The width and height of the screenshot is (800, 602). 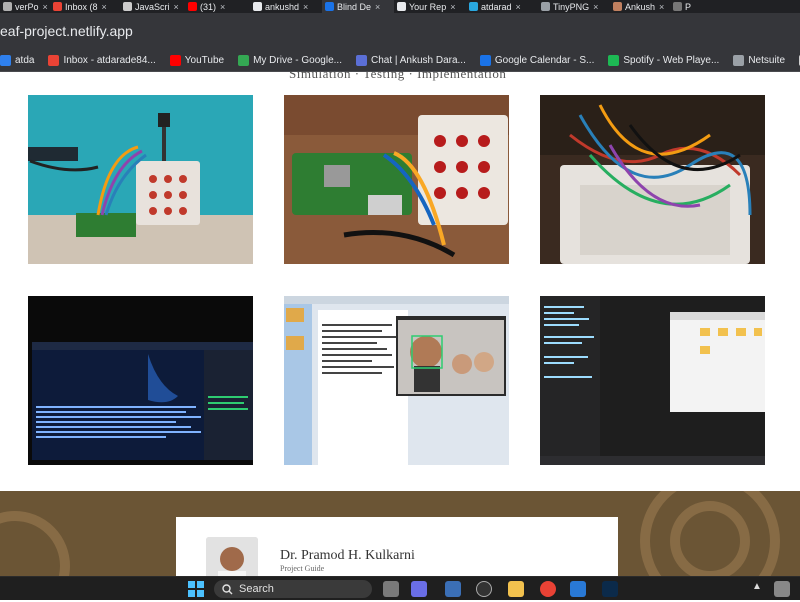 What do you see at coordinates (25, 60) in the screenshot?
I see `bookmark-label: atda` at bounding box center [25, 60].